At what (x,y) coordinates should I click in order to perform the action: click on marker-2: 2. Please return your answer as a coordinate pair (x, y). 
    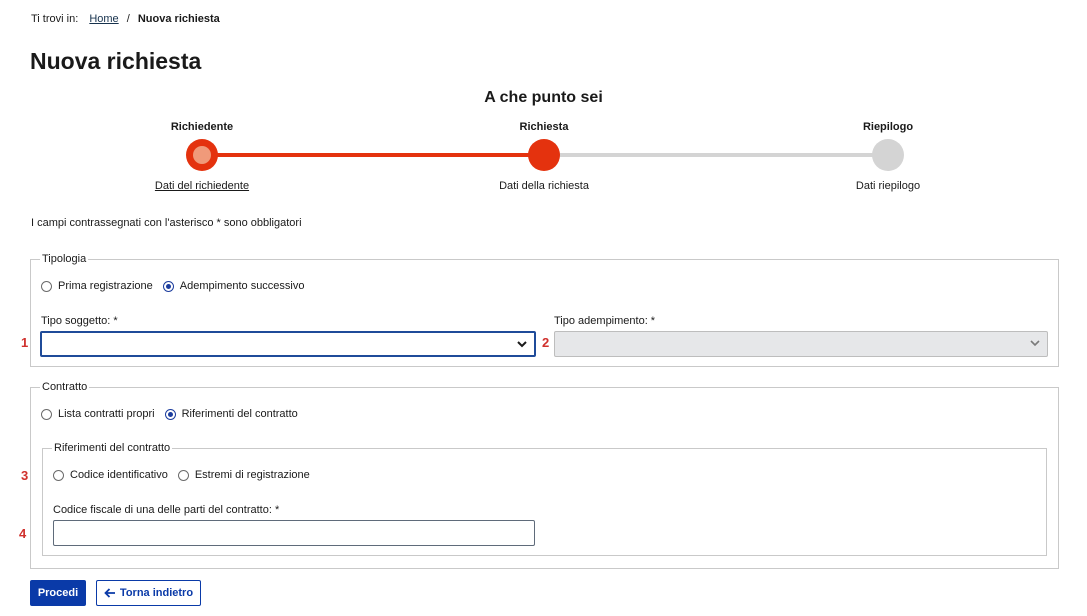
    Looking at the image, I should click on (546, 342).